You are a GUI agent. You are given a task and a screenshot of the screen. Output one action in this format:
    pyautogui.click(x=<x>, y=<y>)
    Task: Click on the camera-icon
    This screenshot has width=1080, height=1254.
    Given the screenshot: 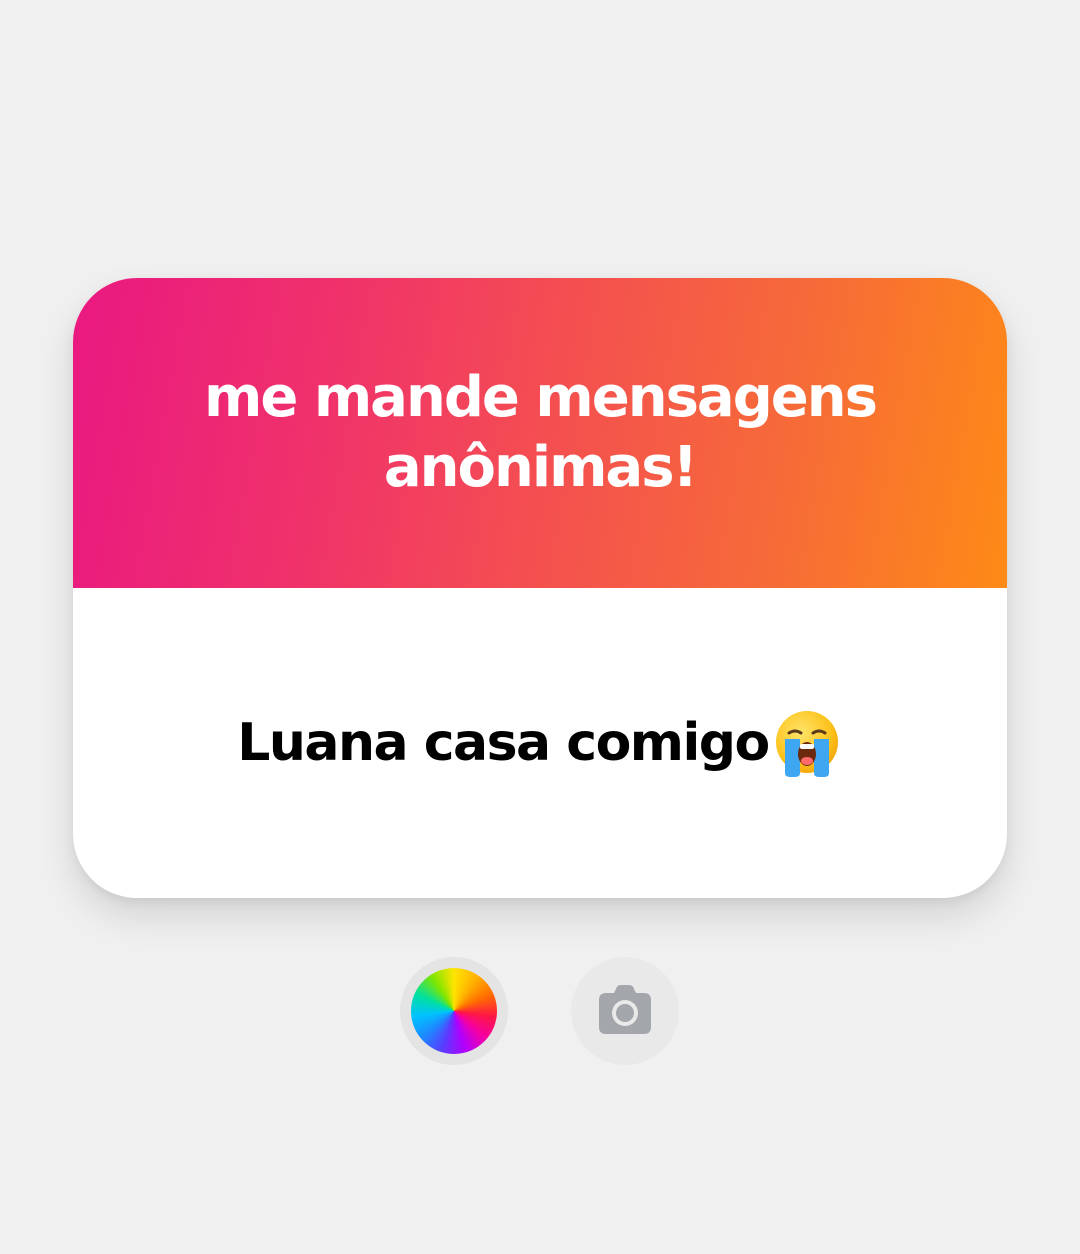 What is the action you would take?
    pyautogui.click(x=625, y=1011)
    